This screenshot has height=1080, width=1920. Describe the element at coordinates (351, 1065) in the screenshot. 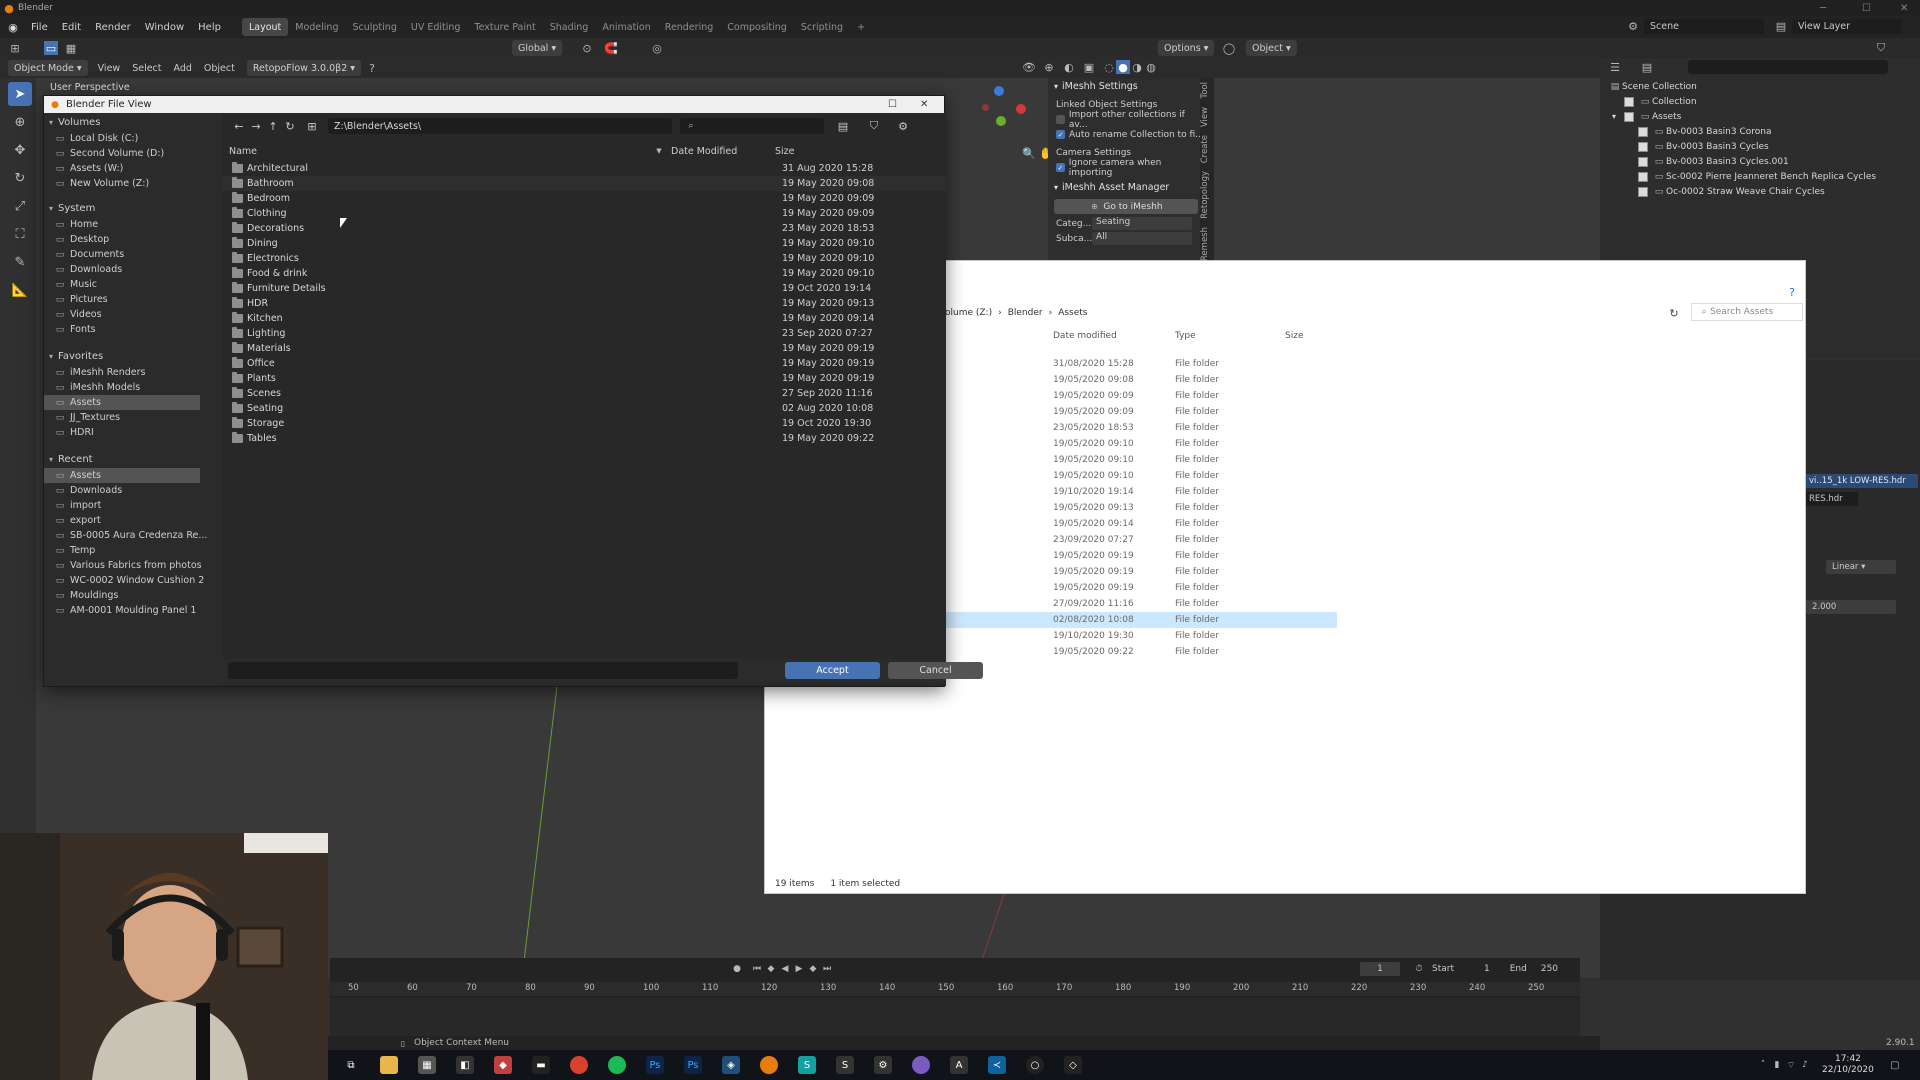

I see `task-view-icon: ⧉` at that location.